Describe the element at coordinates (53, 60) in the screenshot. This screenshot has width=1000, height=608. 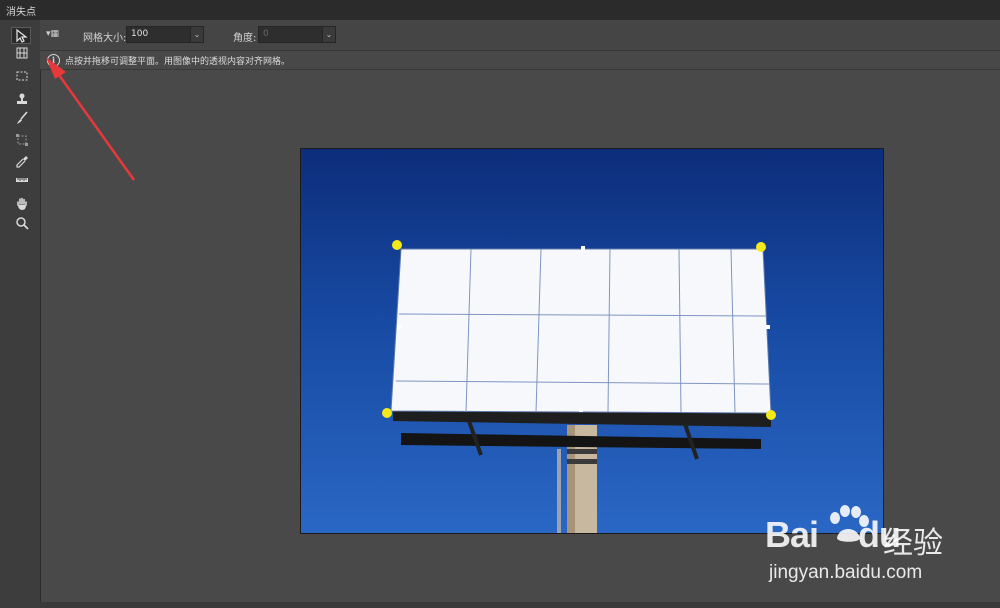
I see `info-icon: i` at that location.